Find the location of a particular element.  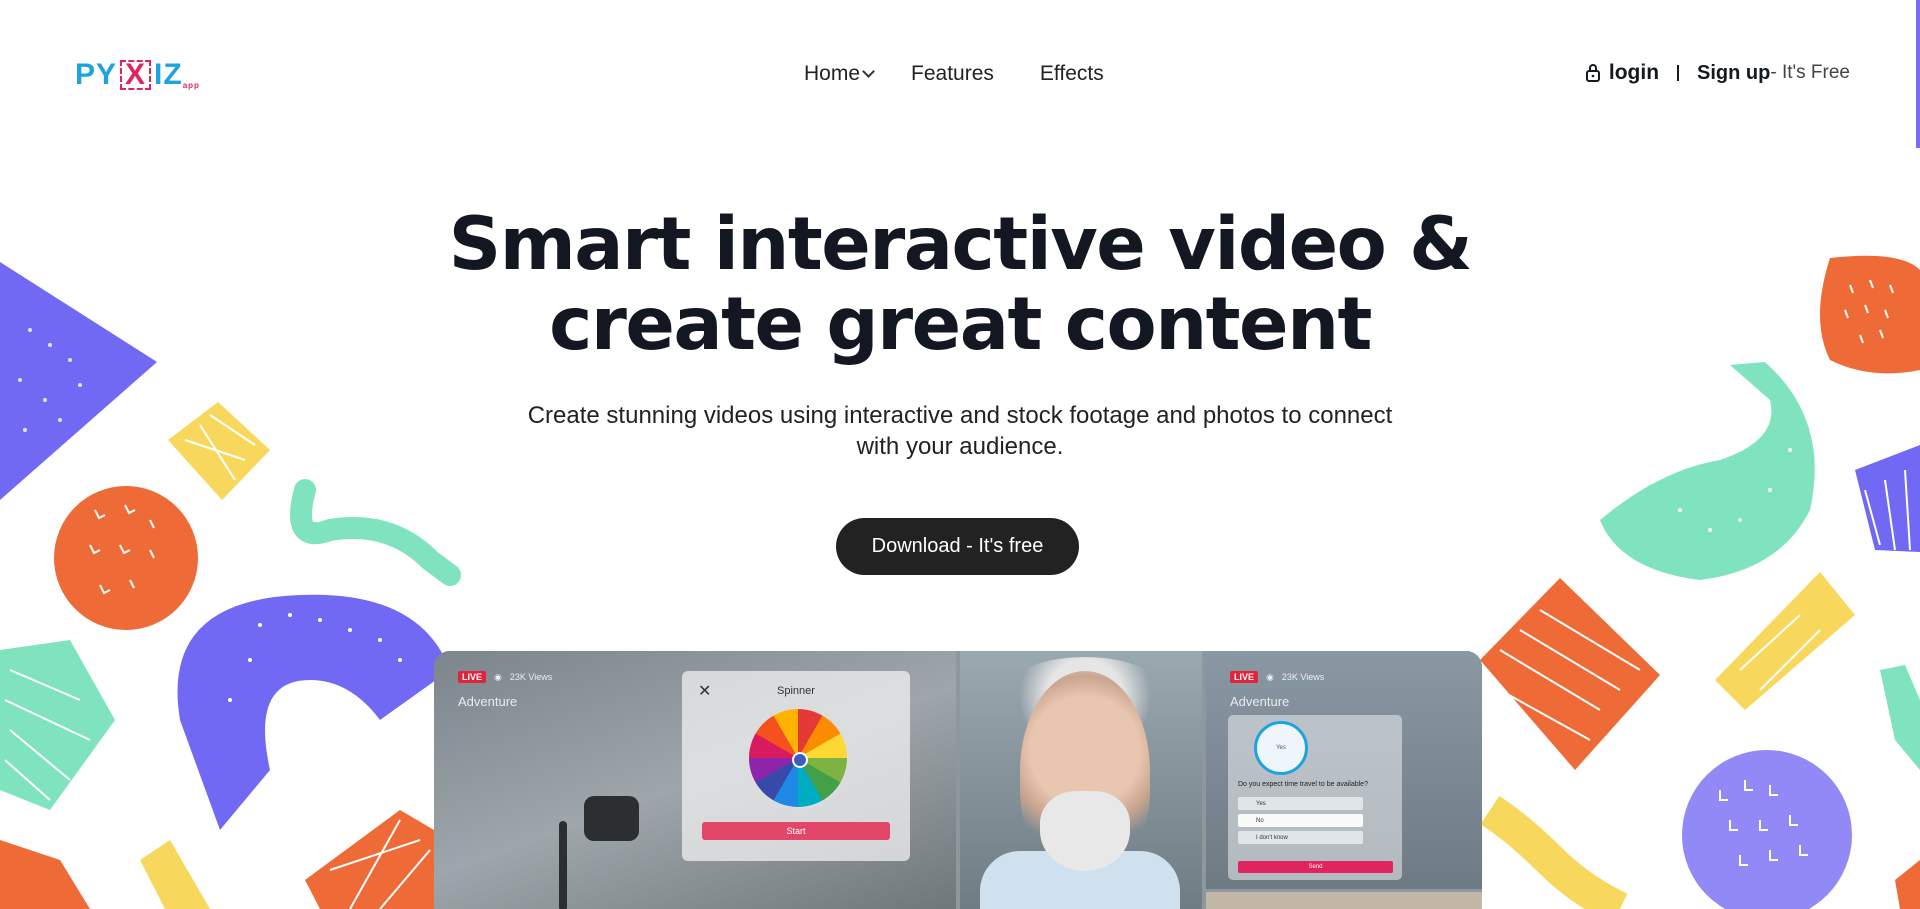

hero-subtitle-line2: with your audience. is located at coordinates (960, 446).